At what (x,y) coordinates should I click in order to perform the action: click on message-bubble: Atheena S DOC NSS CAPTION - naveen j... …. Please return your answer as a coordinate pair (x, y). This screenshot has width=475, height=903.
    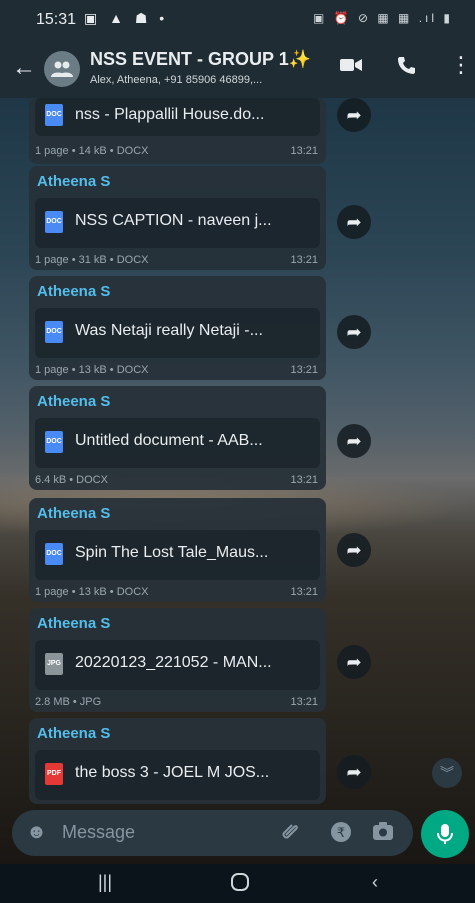
    Looking at the image, I should click on (177, 218).